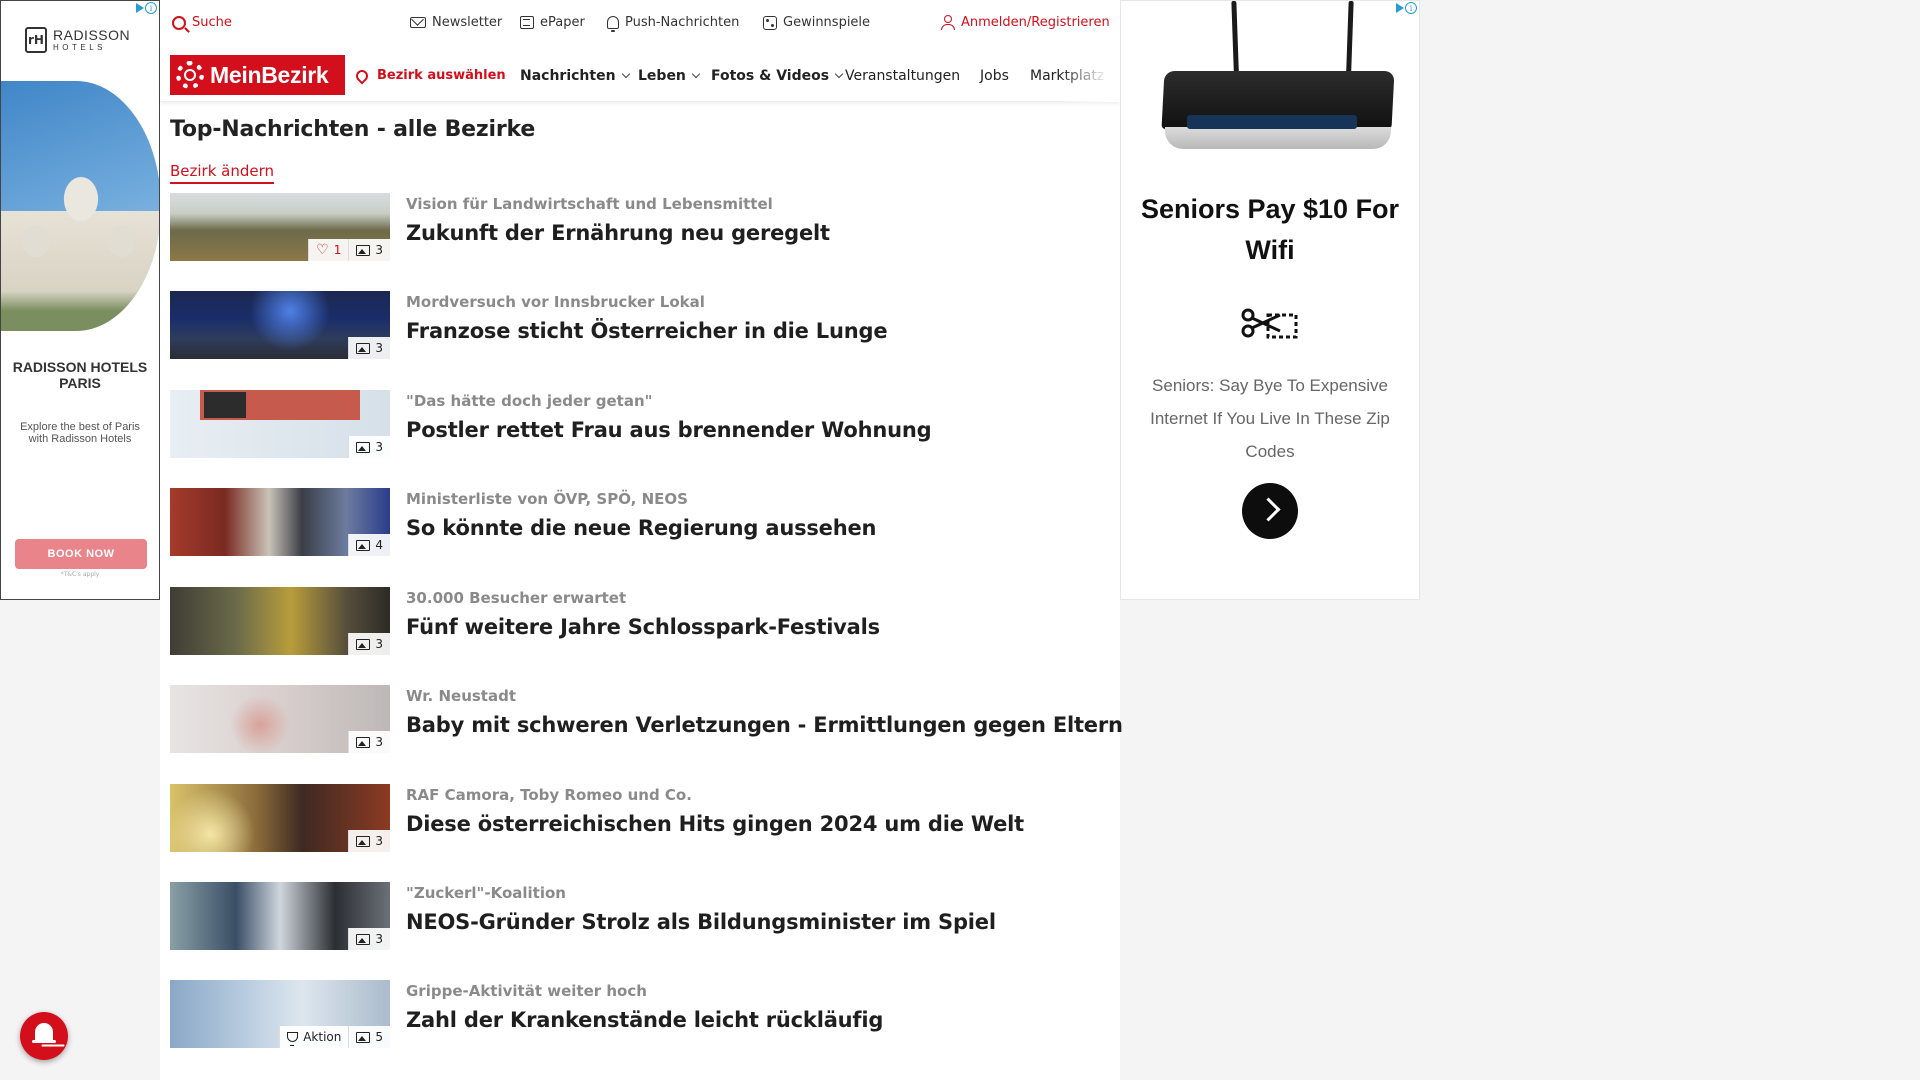  Describe the element at coordinates (618, 233) in the screenshot. I see `article-headline: Zukunft der Ernährung neu geregelt` at that location.